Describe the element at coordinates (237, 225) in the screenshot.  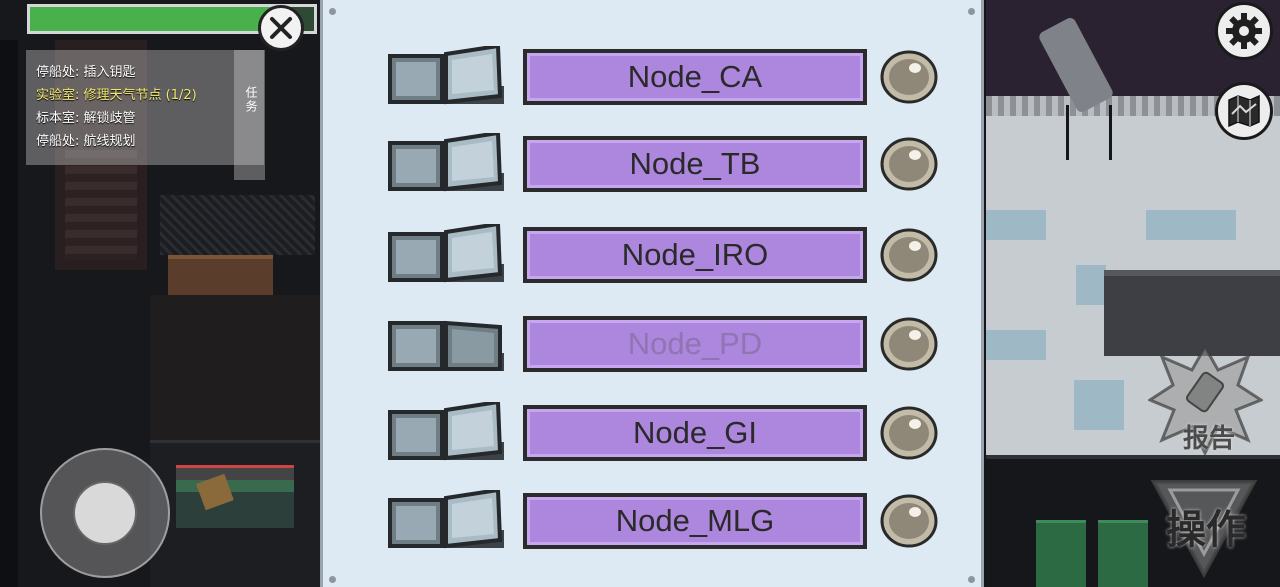
I see `fence` at that location.